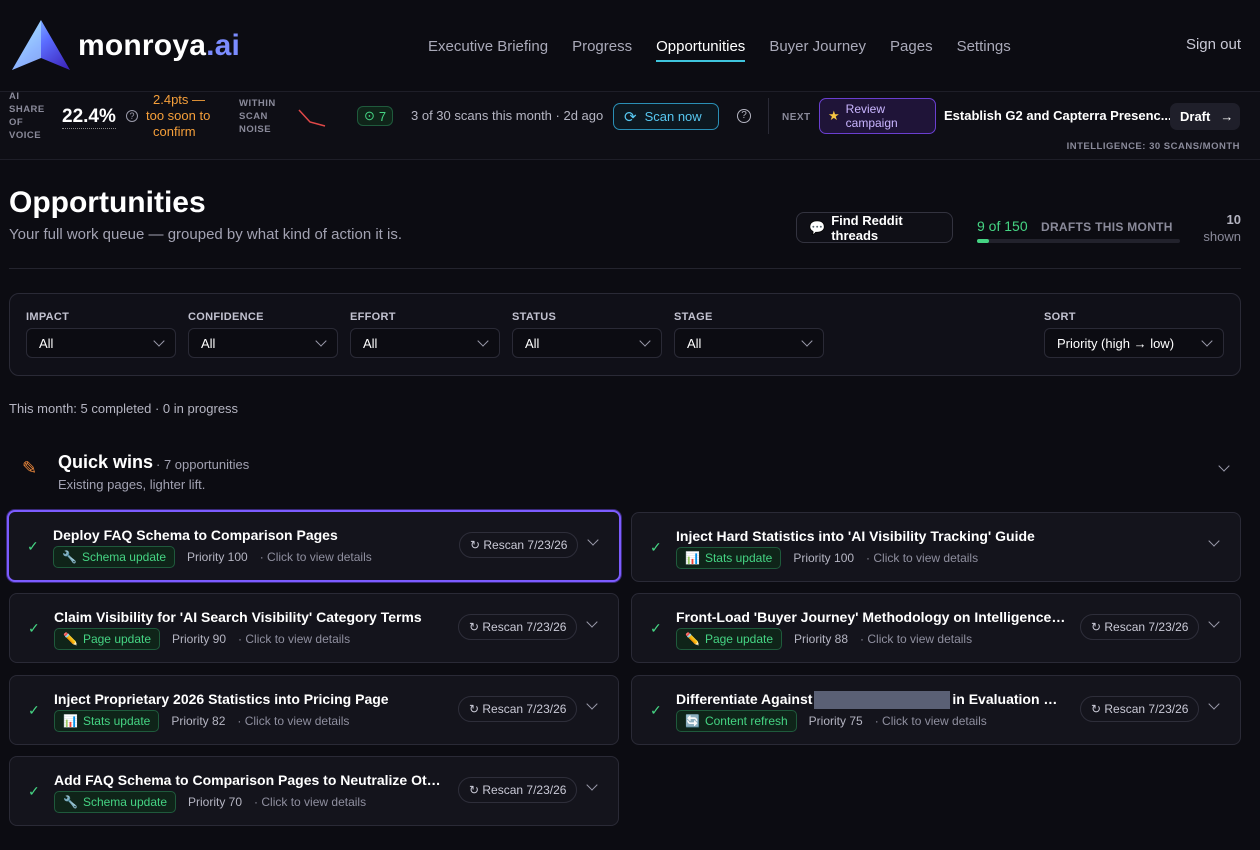 This screenshot has width=1260, height=850. Describe the element at coordinates (817, 46) in the screenshot. I see `nav-buyer-journey: Buyer Journey` at that location.